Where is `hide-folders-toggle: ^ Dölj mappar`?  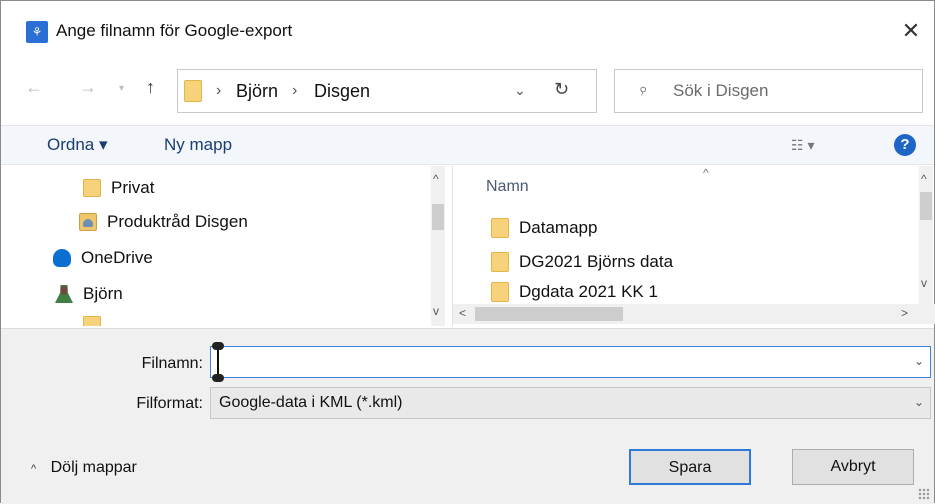
hide-folders-toggle: ^ Dölj mappar is located at coordinates (84, 468).